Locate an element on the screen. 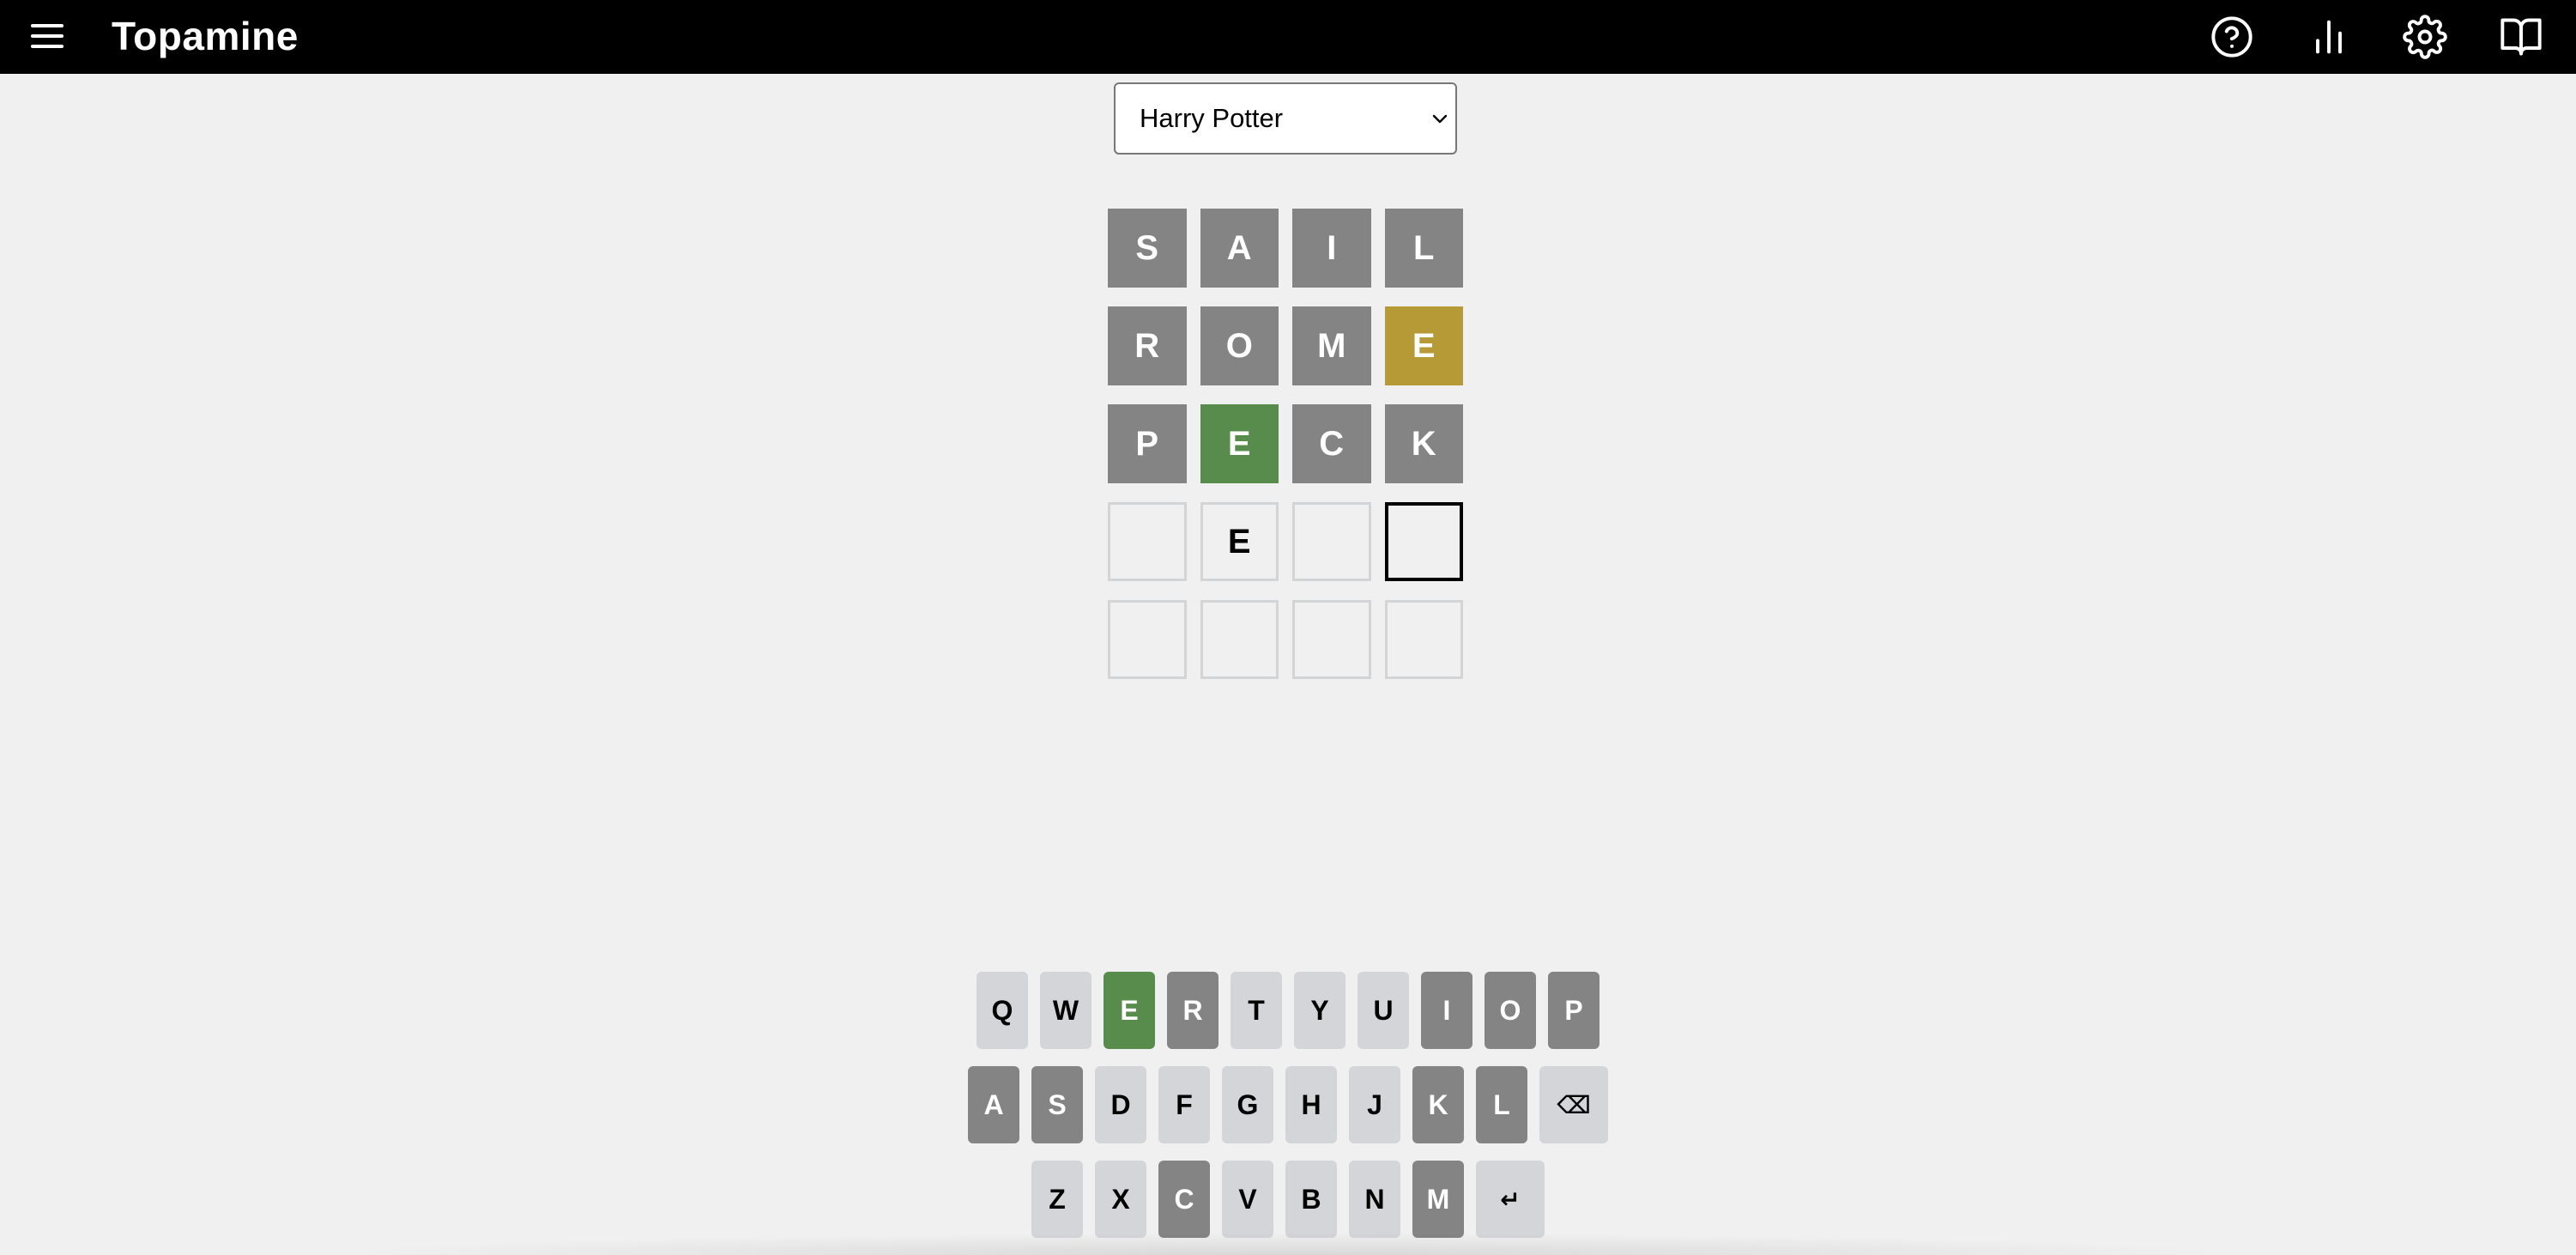  key-o: O is located at coordinates (1510, 1010).